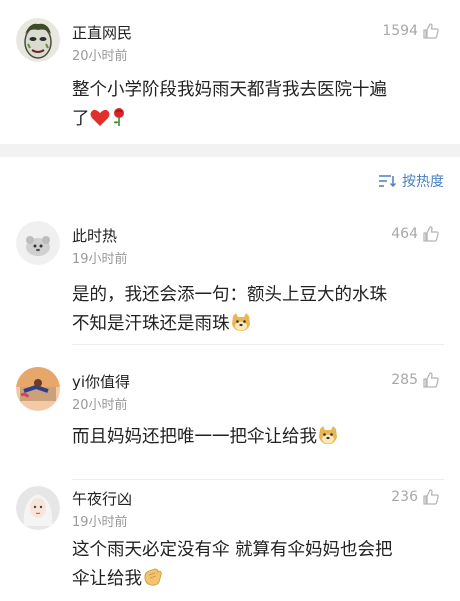 The height and width of the screenshot is (601, 460). I want to click on comment-text-line: 伞让给我, so click(258, 581).